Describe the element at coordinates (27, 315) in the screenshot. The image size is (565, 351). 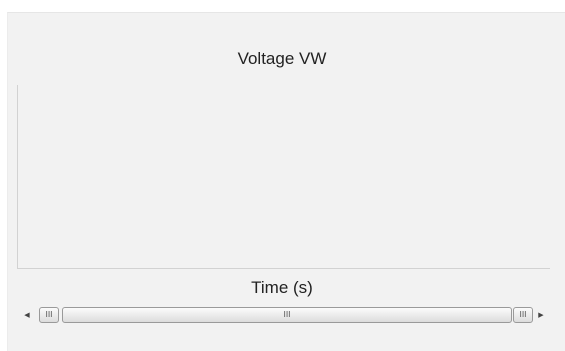
I see `arrow-left-icon: ◀` at that location.